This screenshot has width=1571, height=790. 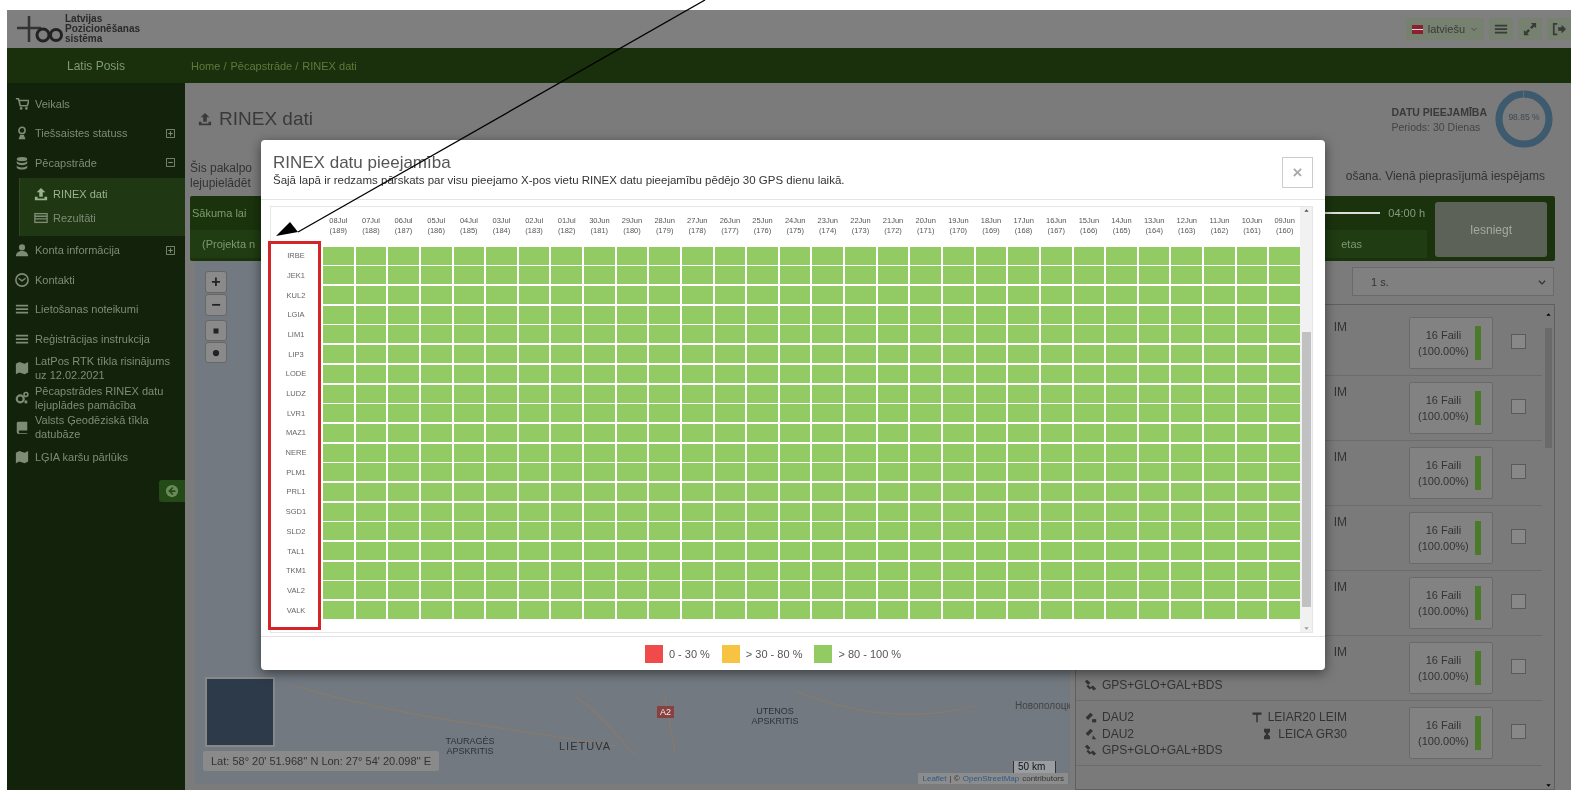 What do you see at coordinates (96, 339) in the screenshot?
I see `sidebar-item: Reģistrācijas instrukcija` at bounding box center [96, 339].